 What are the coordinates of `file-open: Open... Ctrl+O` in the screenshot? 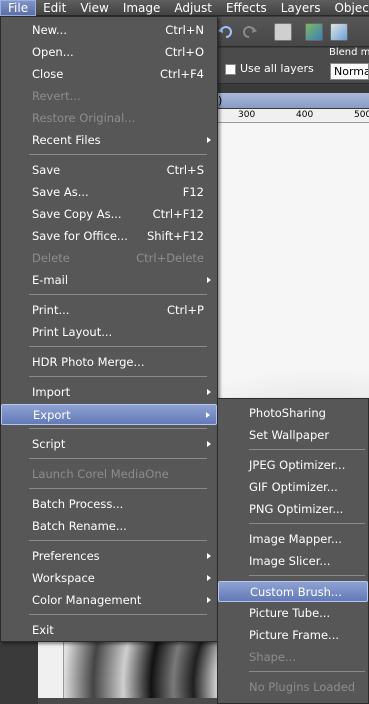 It's located at (109, 52).